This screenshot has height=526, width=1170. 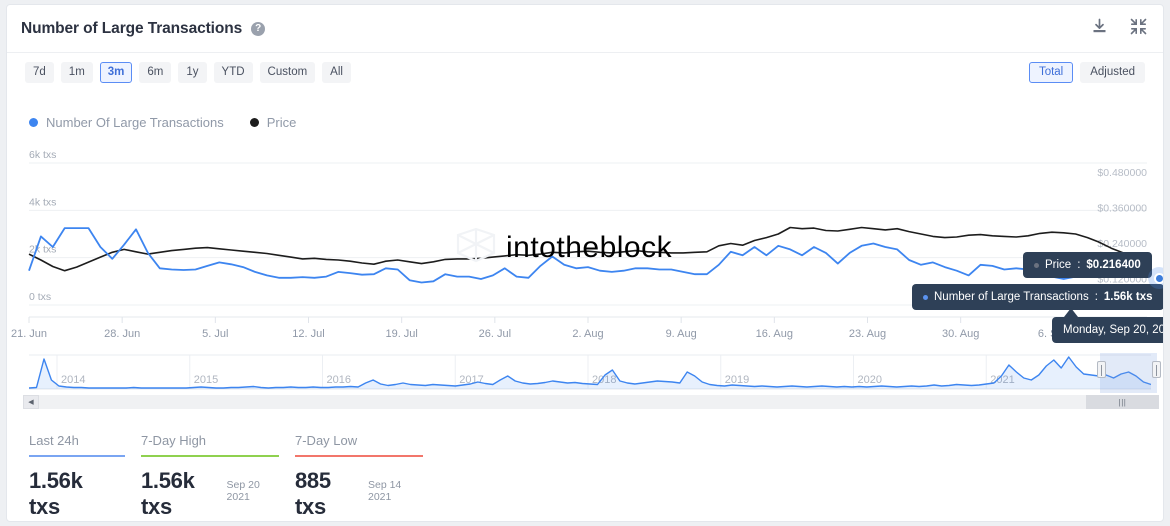 I want to click on tooltip-transactions-value: 1.56k txs, so click(x=1128, y=297).